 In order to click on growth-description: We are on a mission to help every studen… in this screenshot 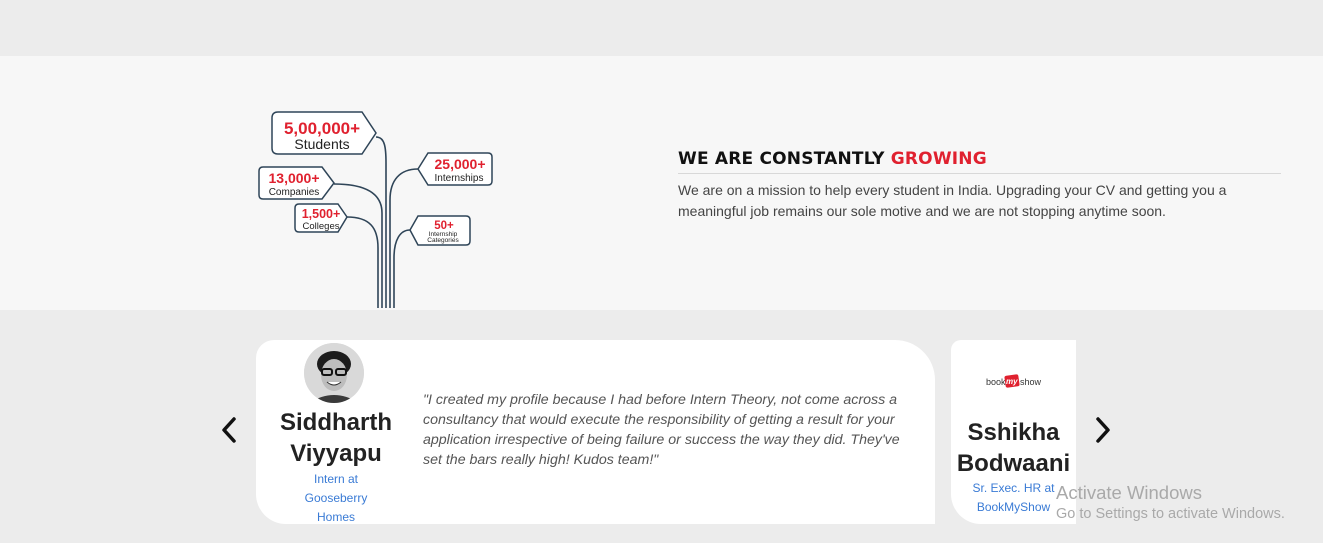, I will do `click(952, 200)`.